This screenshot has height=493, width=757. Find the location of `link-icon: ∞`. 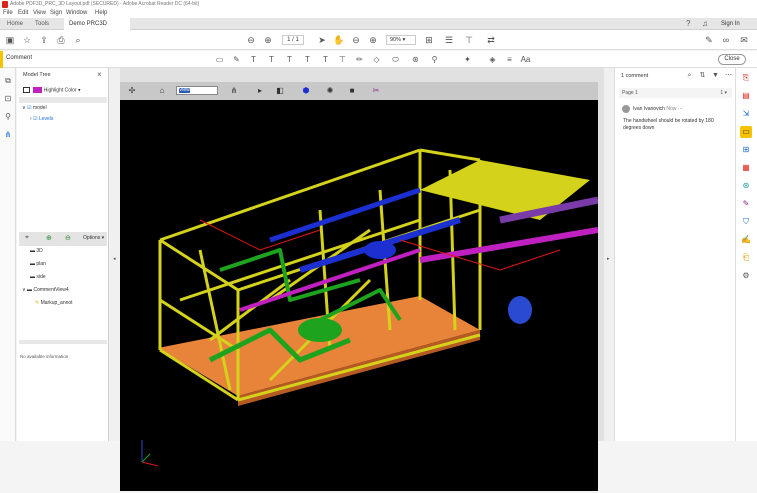

link-icon: ∞ is located at coordinates (726, 40).